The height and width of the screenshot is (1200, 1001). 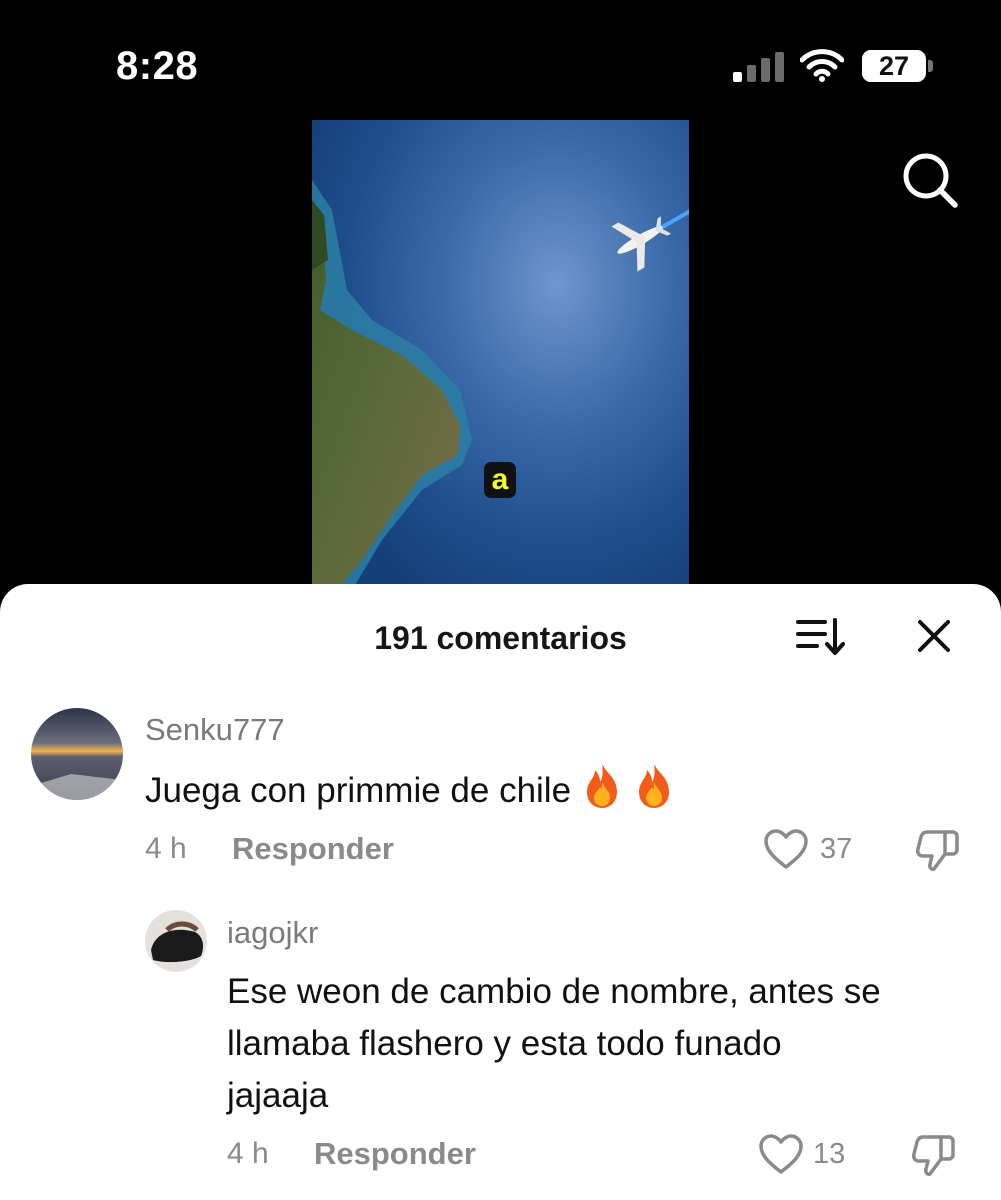 I want to click on comment-text-body: Juega con primmie de chile, so click(x=358, y=790).